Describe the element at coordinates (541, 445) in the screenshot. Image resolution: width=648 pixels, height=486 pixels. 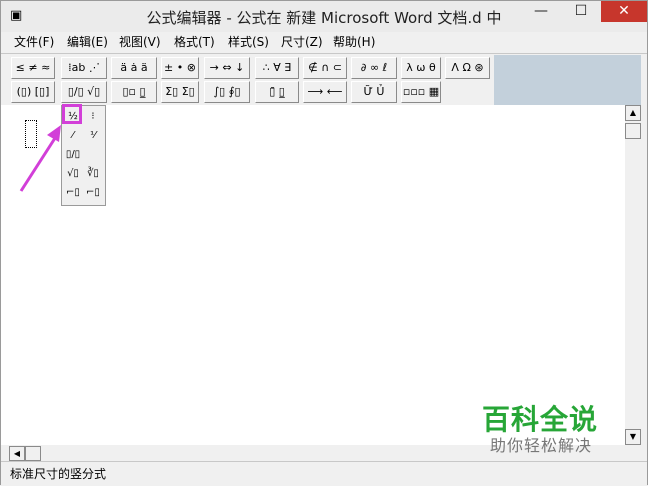
I see `watermark-slogan: 助你轻松解决` at that location.